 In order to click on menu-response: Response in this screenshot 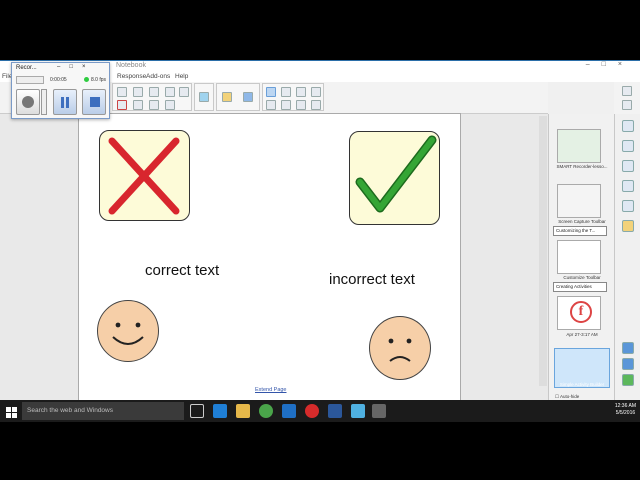, I will do `click(131, 76)`.